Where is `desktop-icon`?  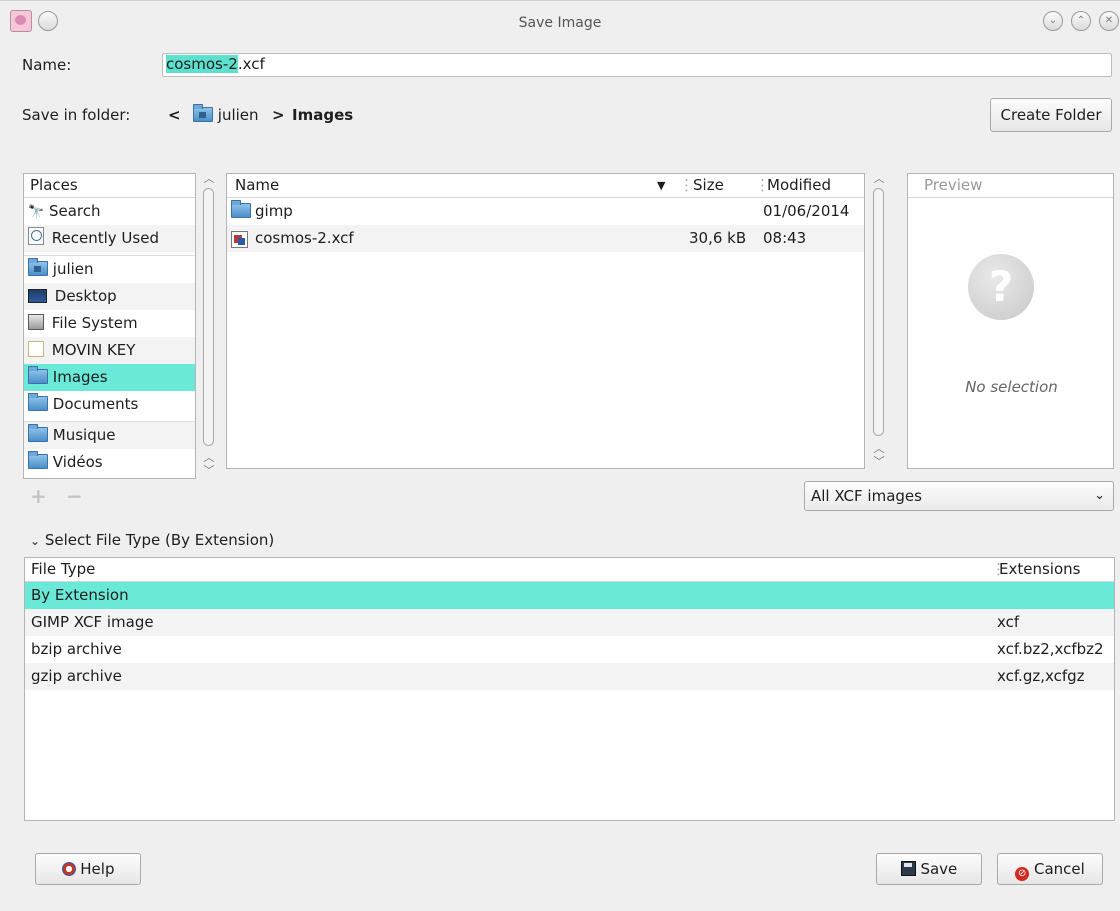 desktop-icon is located at coordinates (37, 296).